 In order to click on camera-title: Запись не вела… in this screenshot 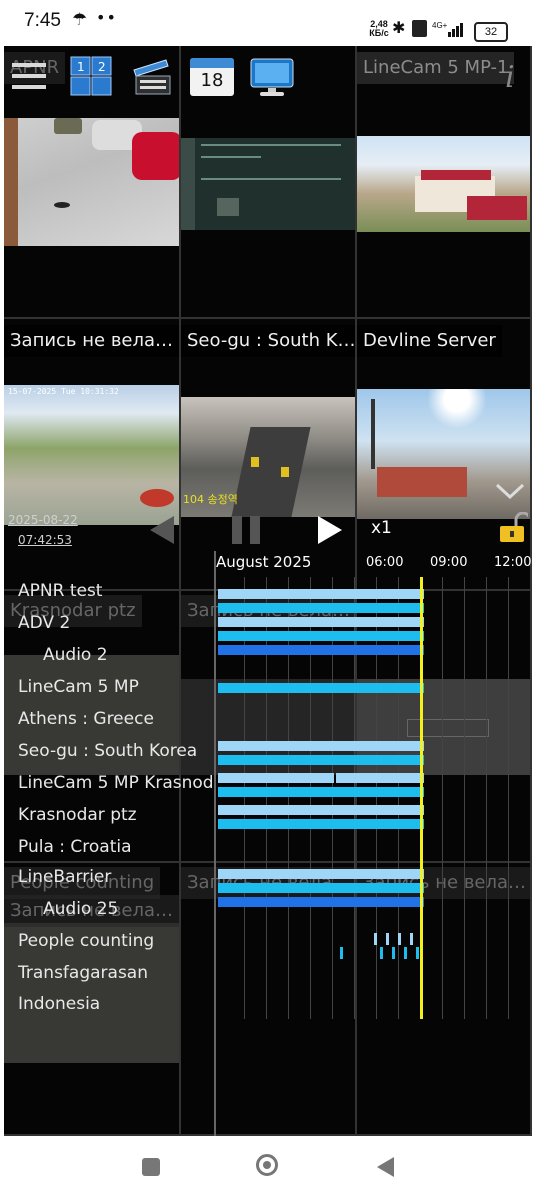, I will do `click(91, 341)`.